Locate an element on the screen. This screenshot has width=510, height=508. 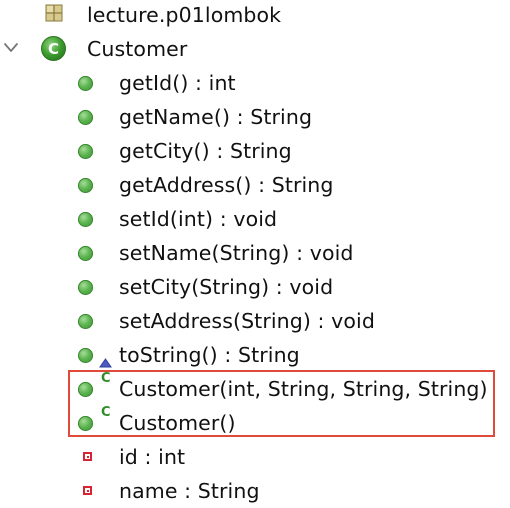
member-label: getName() : String is located at coordinates (216, 117).